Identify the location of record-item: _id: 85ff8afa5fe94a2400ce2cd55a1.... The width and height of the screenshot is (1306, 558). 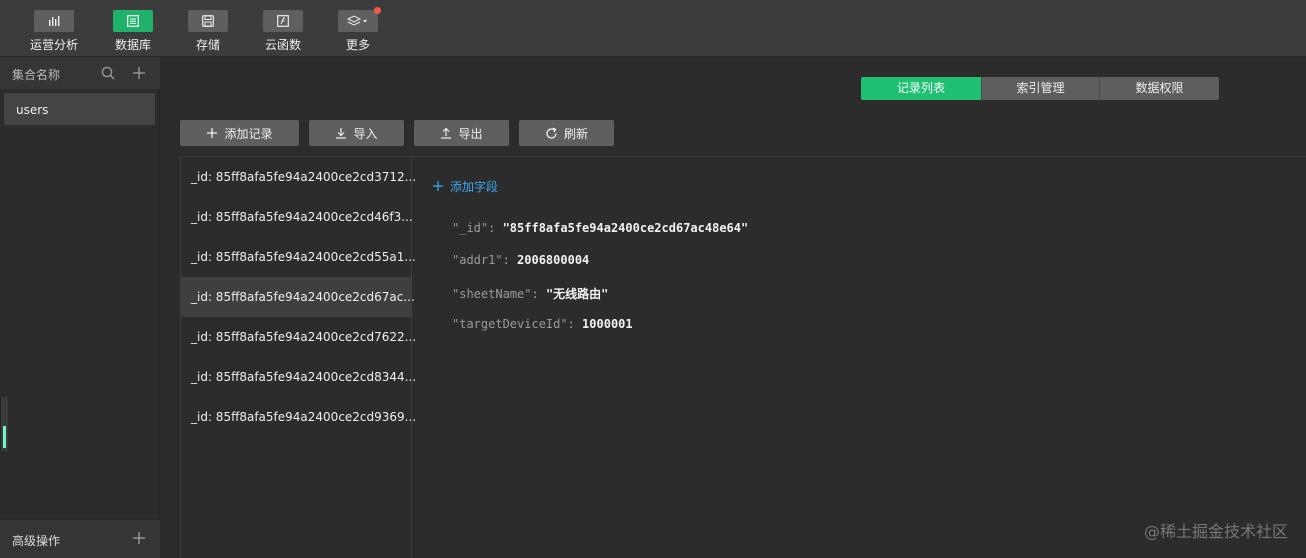
(298, 257).